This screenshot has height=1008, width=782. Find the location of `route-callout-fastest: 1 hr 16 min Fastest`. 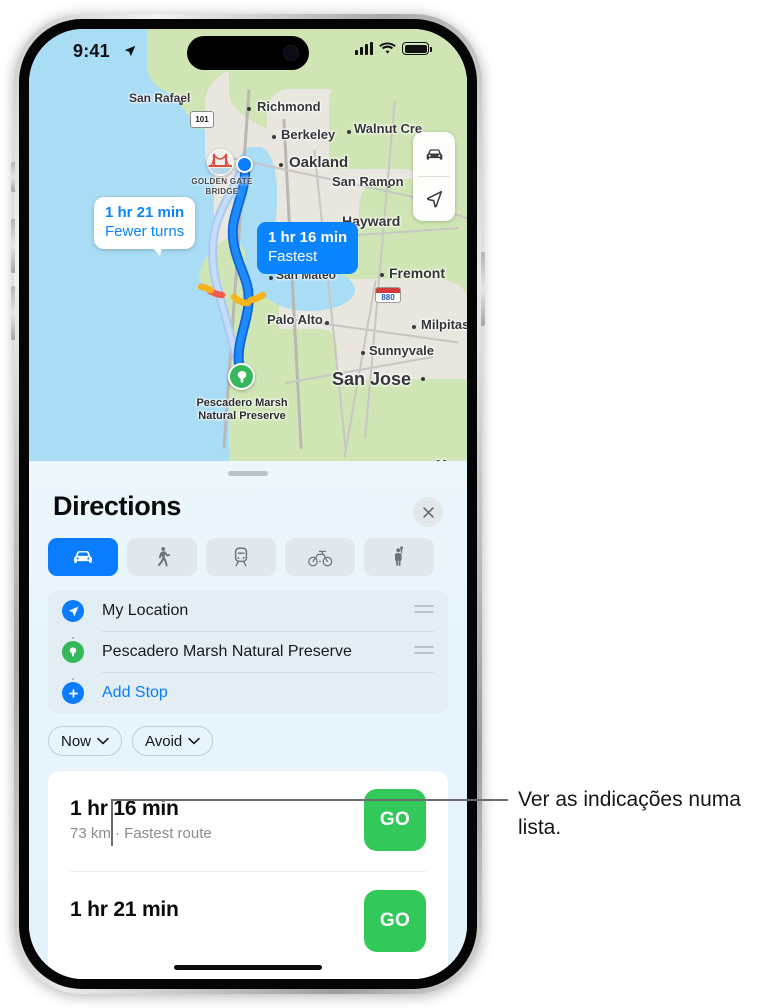

route-callout-fastest: 1 hr 16 min Fastest is located at coordinates (308, 248).